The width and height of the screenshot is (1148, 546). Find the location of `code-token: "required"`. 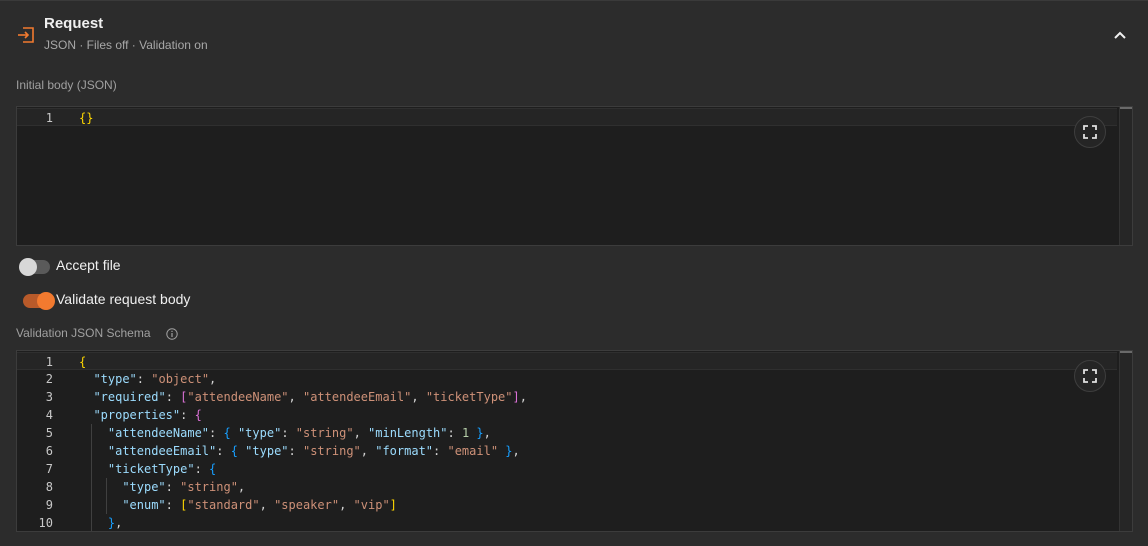

code-token: "required" is located at coordinates (129, 397).